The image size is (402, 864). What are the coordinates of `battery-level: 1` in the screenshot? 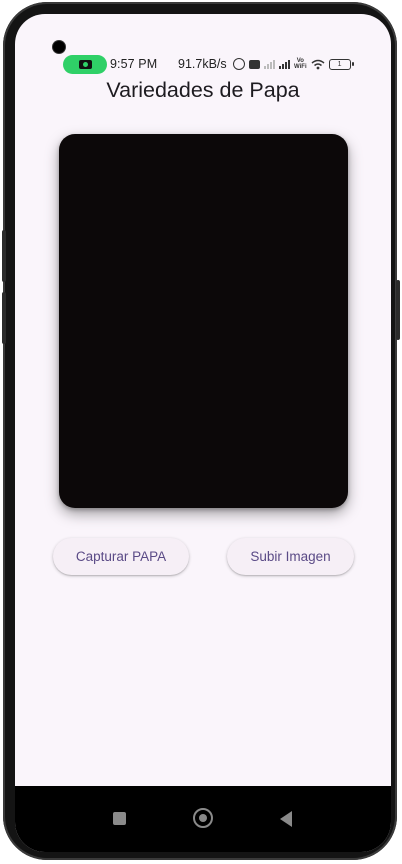 It's located at (339, 64).